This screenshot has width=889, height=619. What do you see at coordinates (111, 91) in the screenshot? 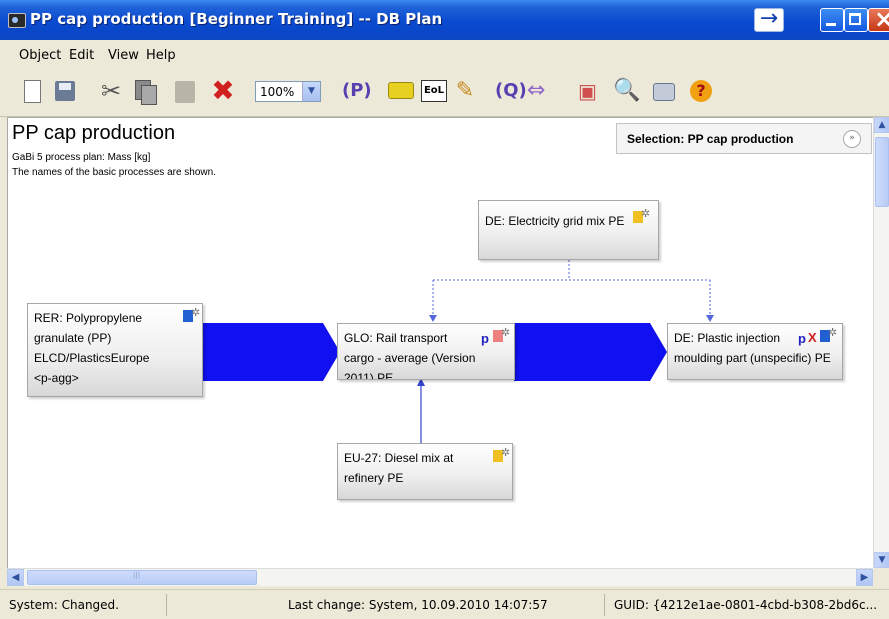
I see `cut-icon: ✂` at bounding box center [111, 91].